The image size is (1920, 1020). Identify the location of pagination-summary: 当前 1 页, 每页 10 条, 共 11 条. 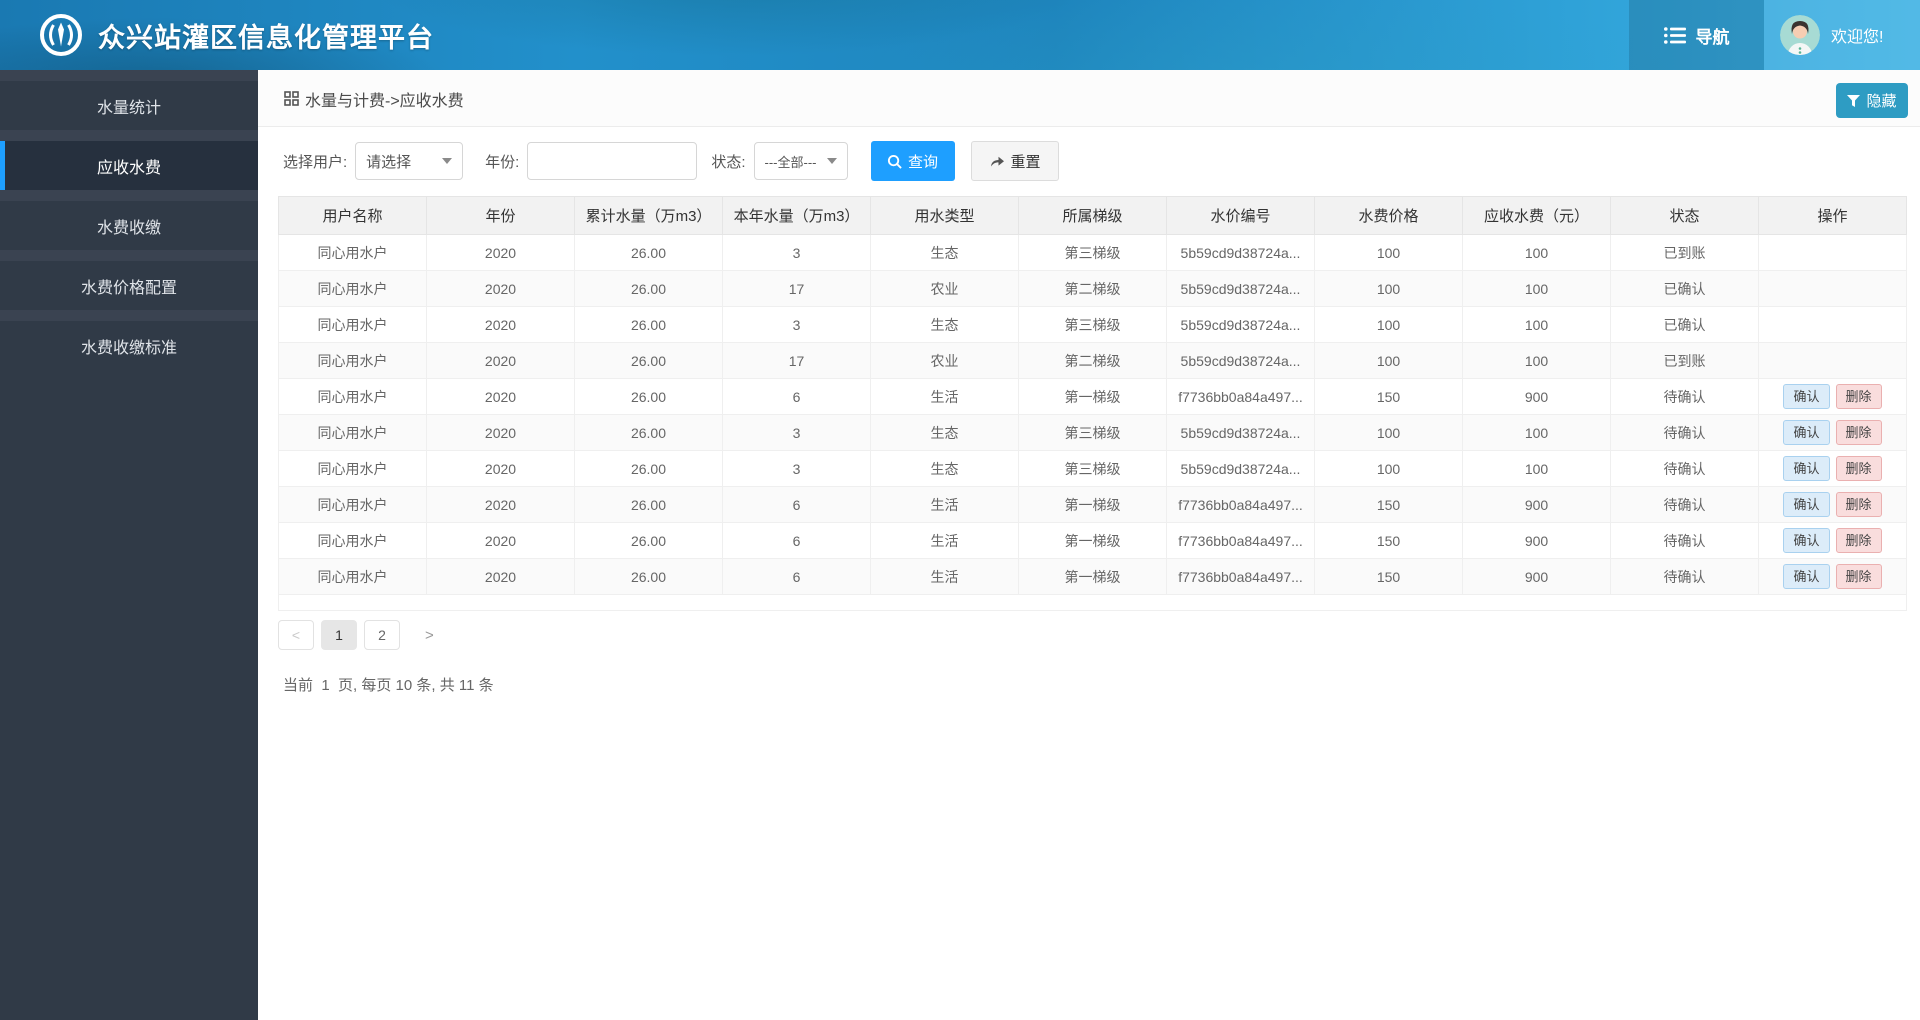
(388, 685).